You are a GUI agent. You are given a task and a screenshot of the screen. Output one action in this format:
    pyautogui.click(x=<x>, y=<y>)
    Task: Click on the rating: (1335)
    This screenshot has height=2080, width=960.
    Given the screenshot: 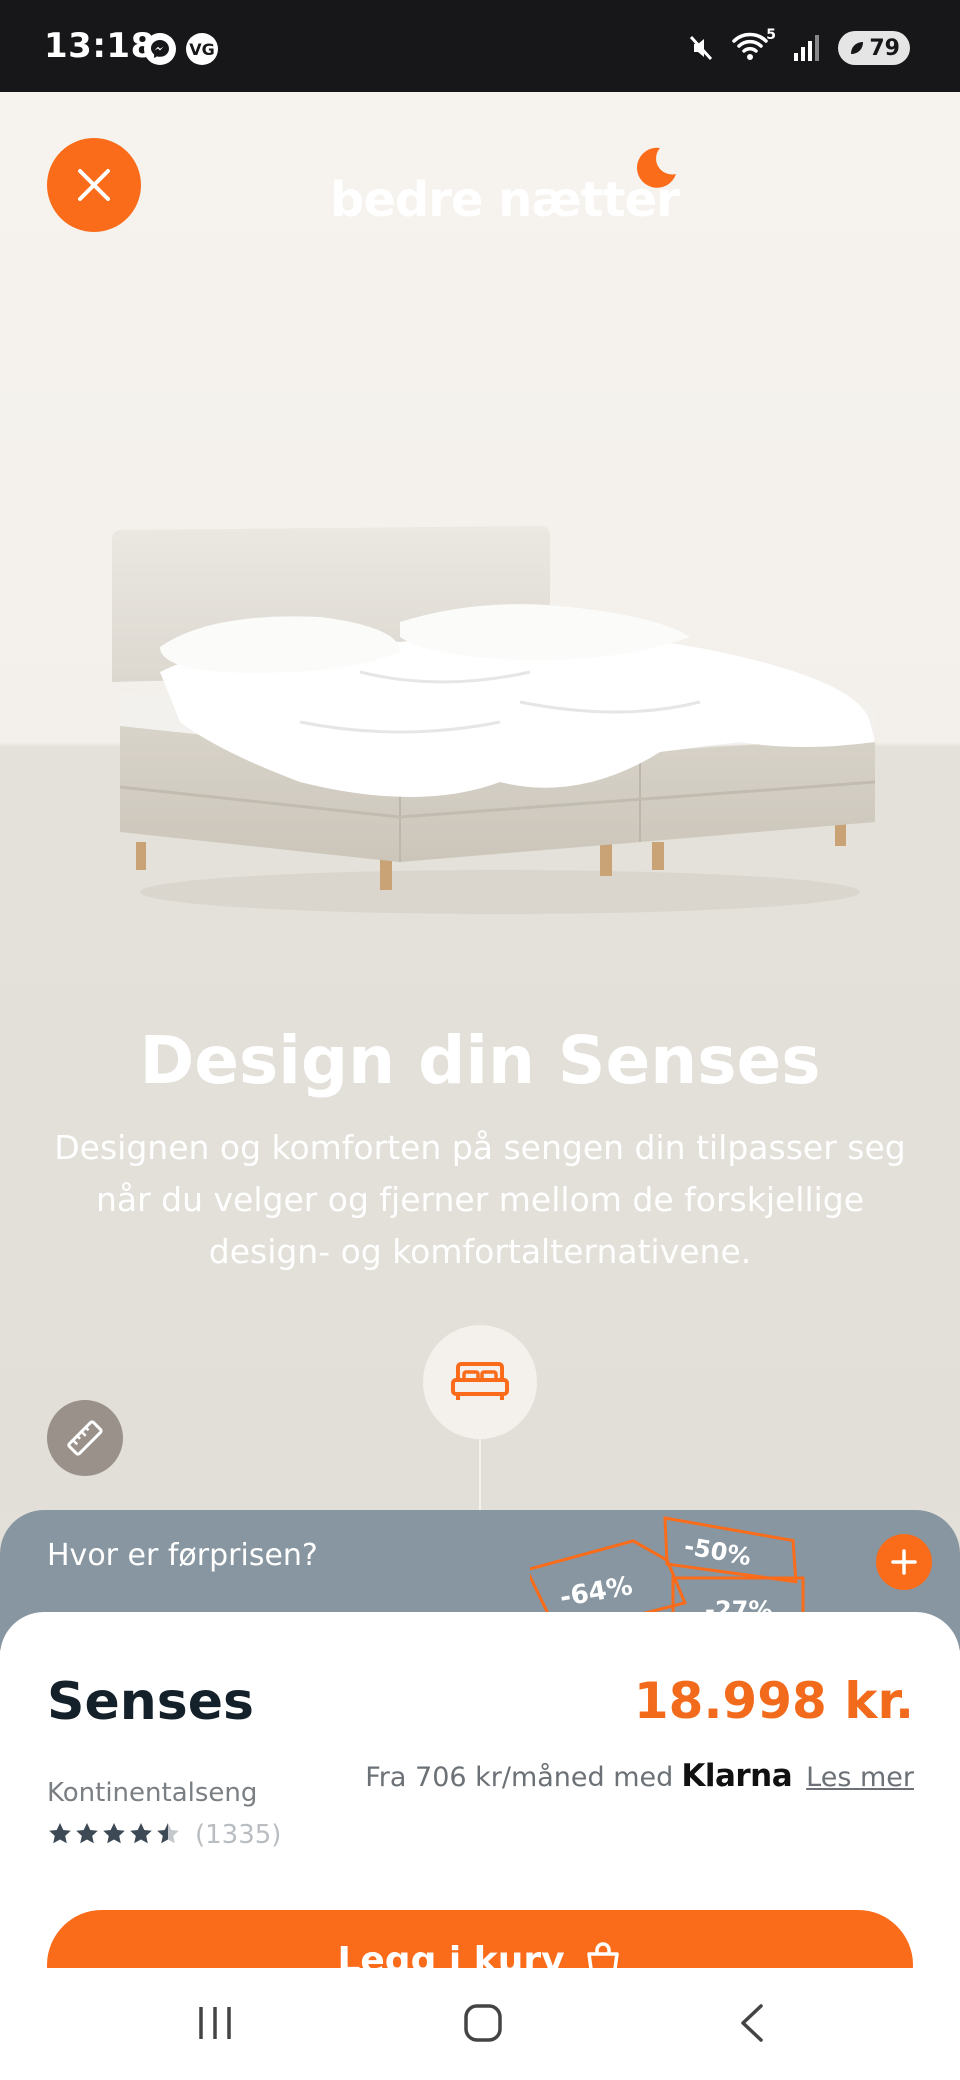 What is the action you would take?
    pyautogui.click(x=164, y=1835)
    